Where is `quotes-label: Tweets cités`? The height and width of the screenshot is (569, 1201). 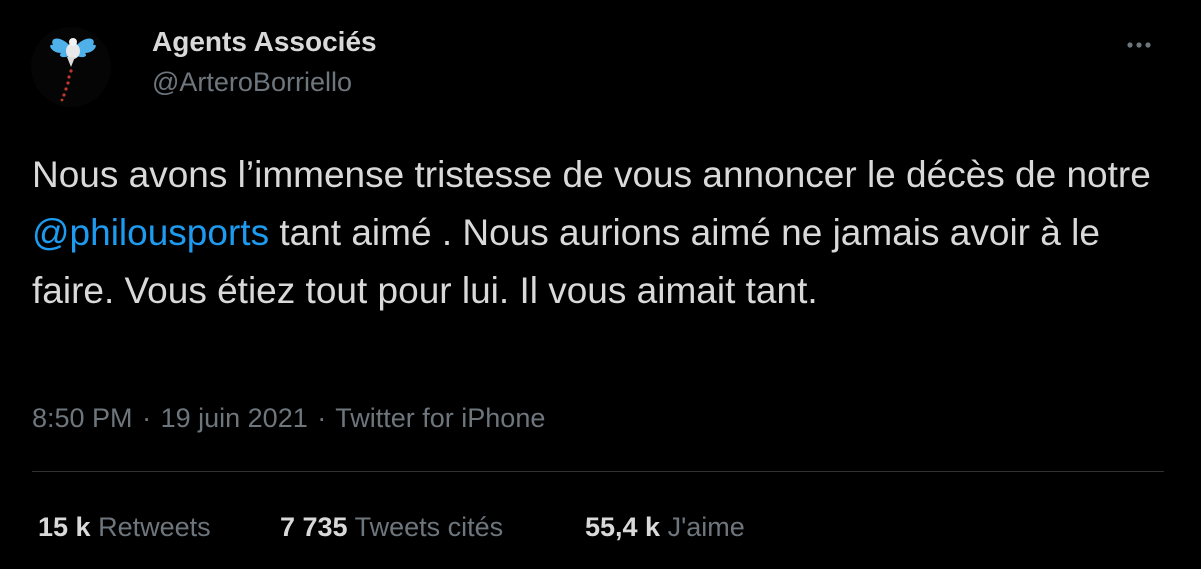
quotes-label: Tweets cités is located at coordinates (429, 527).